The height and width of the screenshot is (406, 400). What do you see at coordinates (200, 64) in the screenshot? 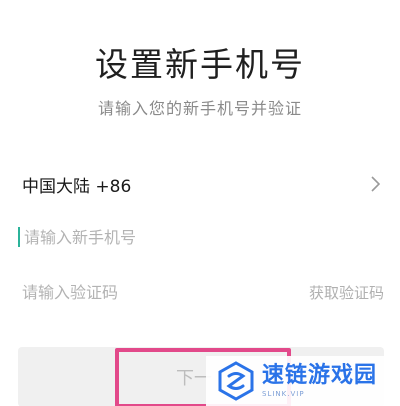
I see `page-title: 设置新手机号` at bounding box center [200, 64].